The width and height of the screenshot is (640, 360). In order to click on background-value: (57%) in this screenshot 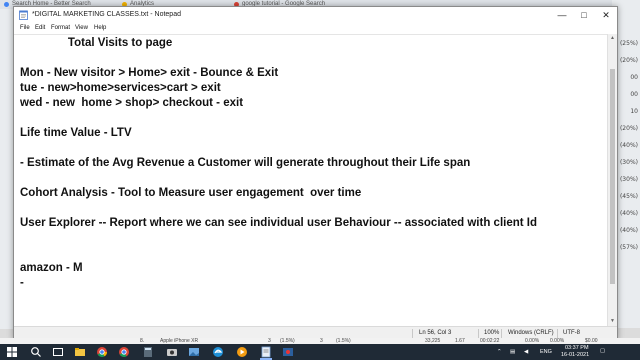, I will do `click(628, 247)`.